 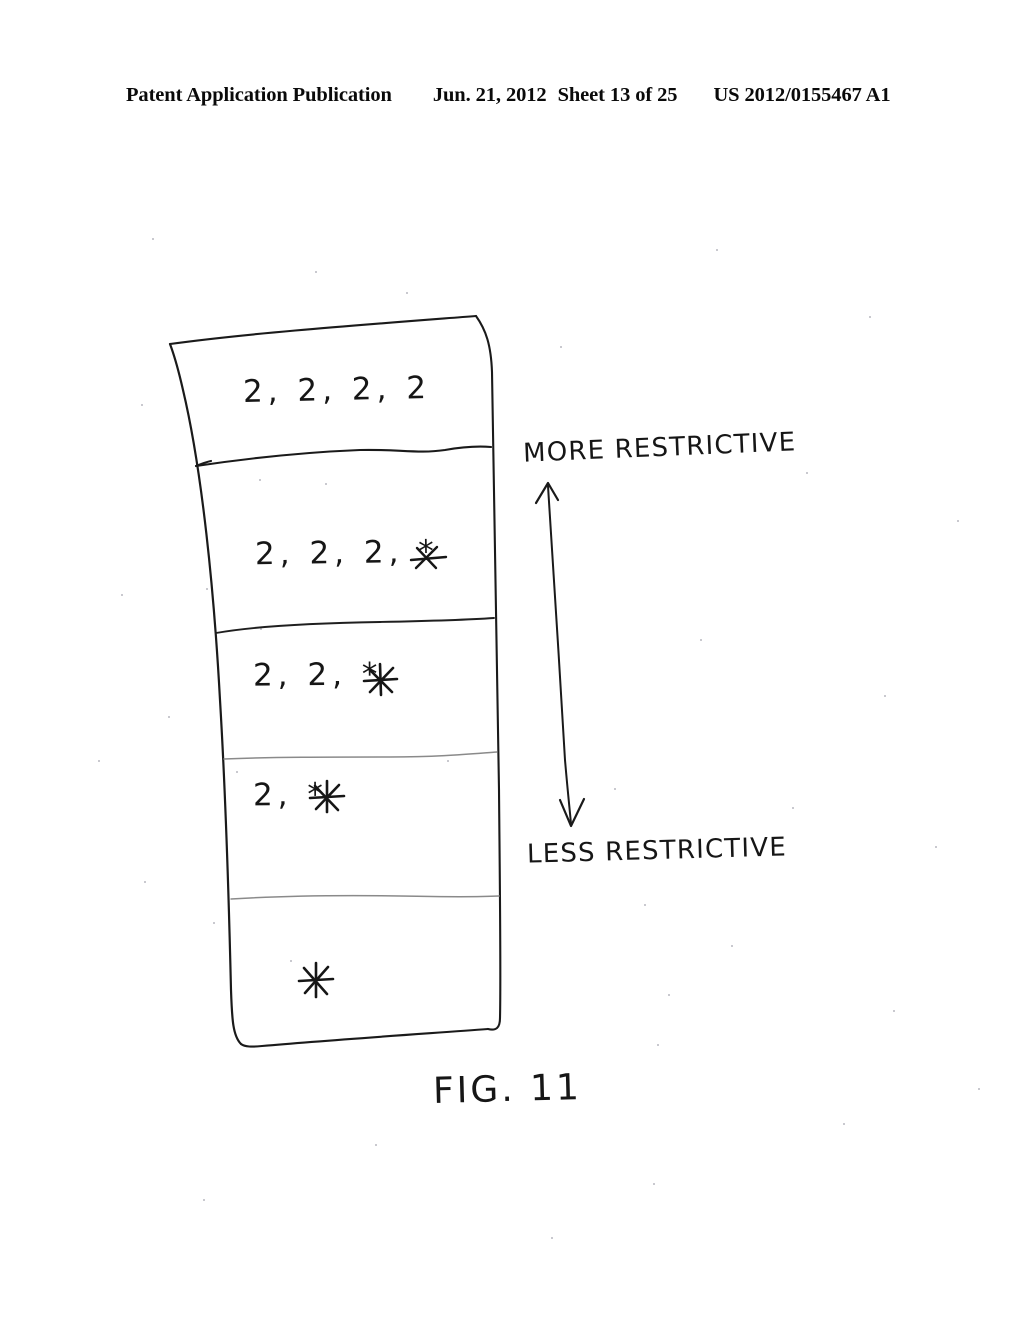 I want to click on table-row-label-4: 2, *, so click(x=290, y=795).